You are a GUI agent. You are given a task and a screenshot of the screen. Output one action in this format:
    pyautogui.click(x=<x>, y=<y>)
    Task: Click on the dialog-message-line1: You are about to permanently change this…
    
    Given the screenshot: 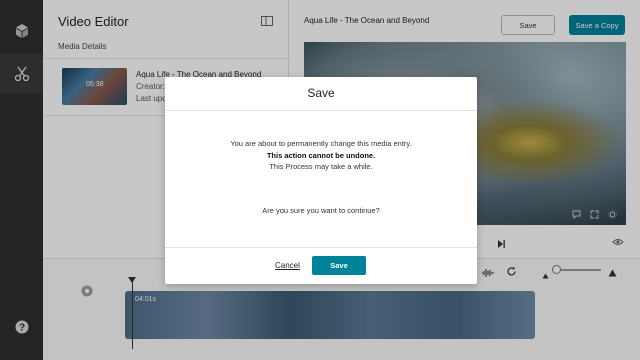 What is the action you would take?
    pyautogui.click(x=321, y=143)
    